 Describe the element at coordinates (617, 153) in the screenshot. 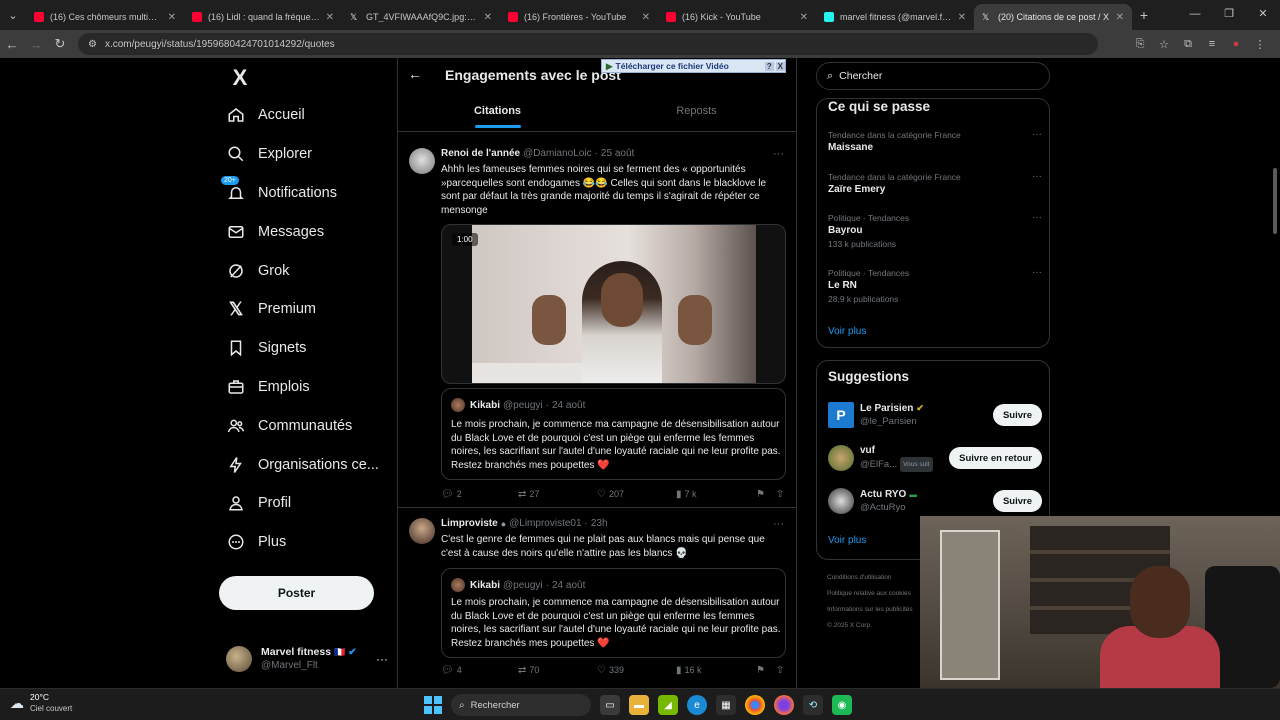

I see `post-date: 25 août` at that location.